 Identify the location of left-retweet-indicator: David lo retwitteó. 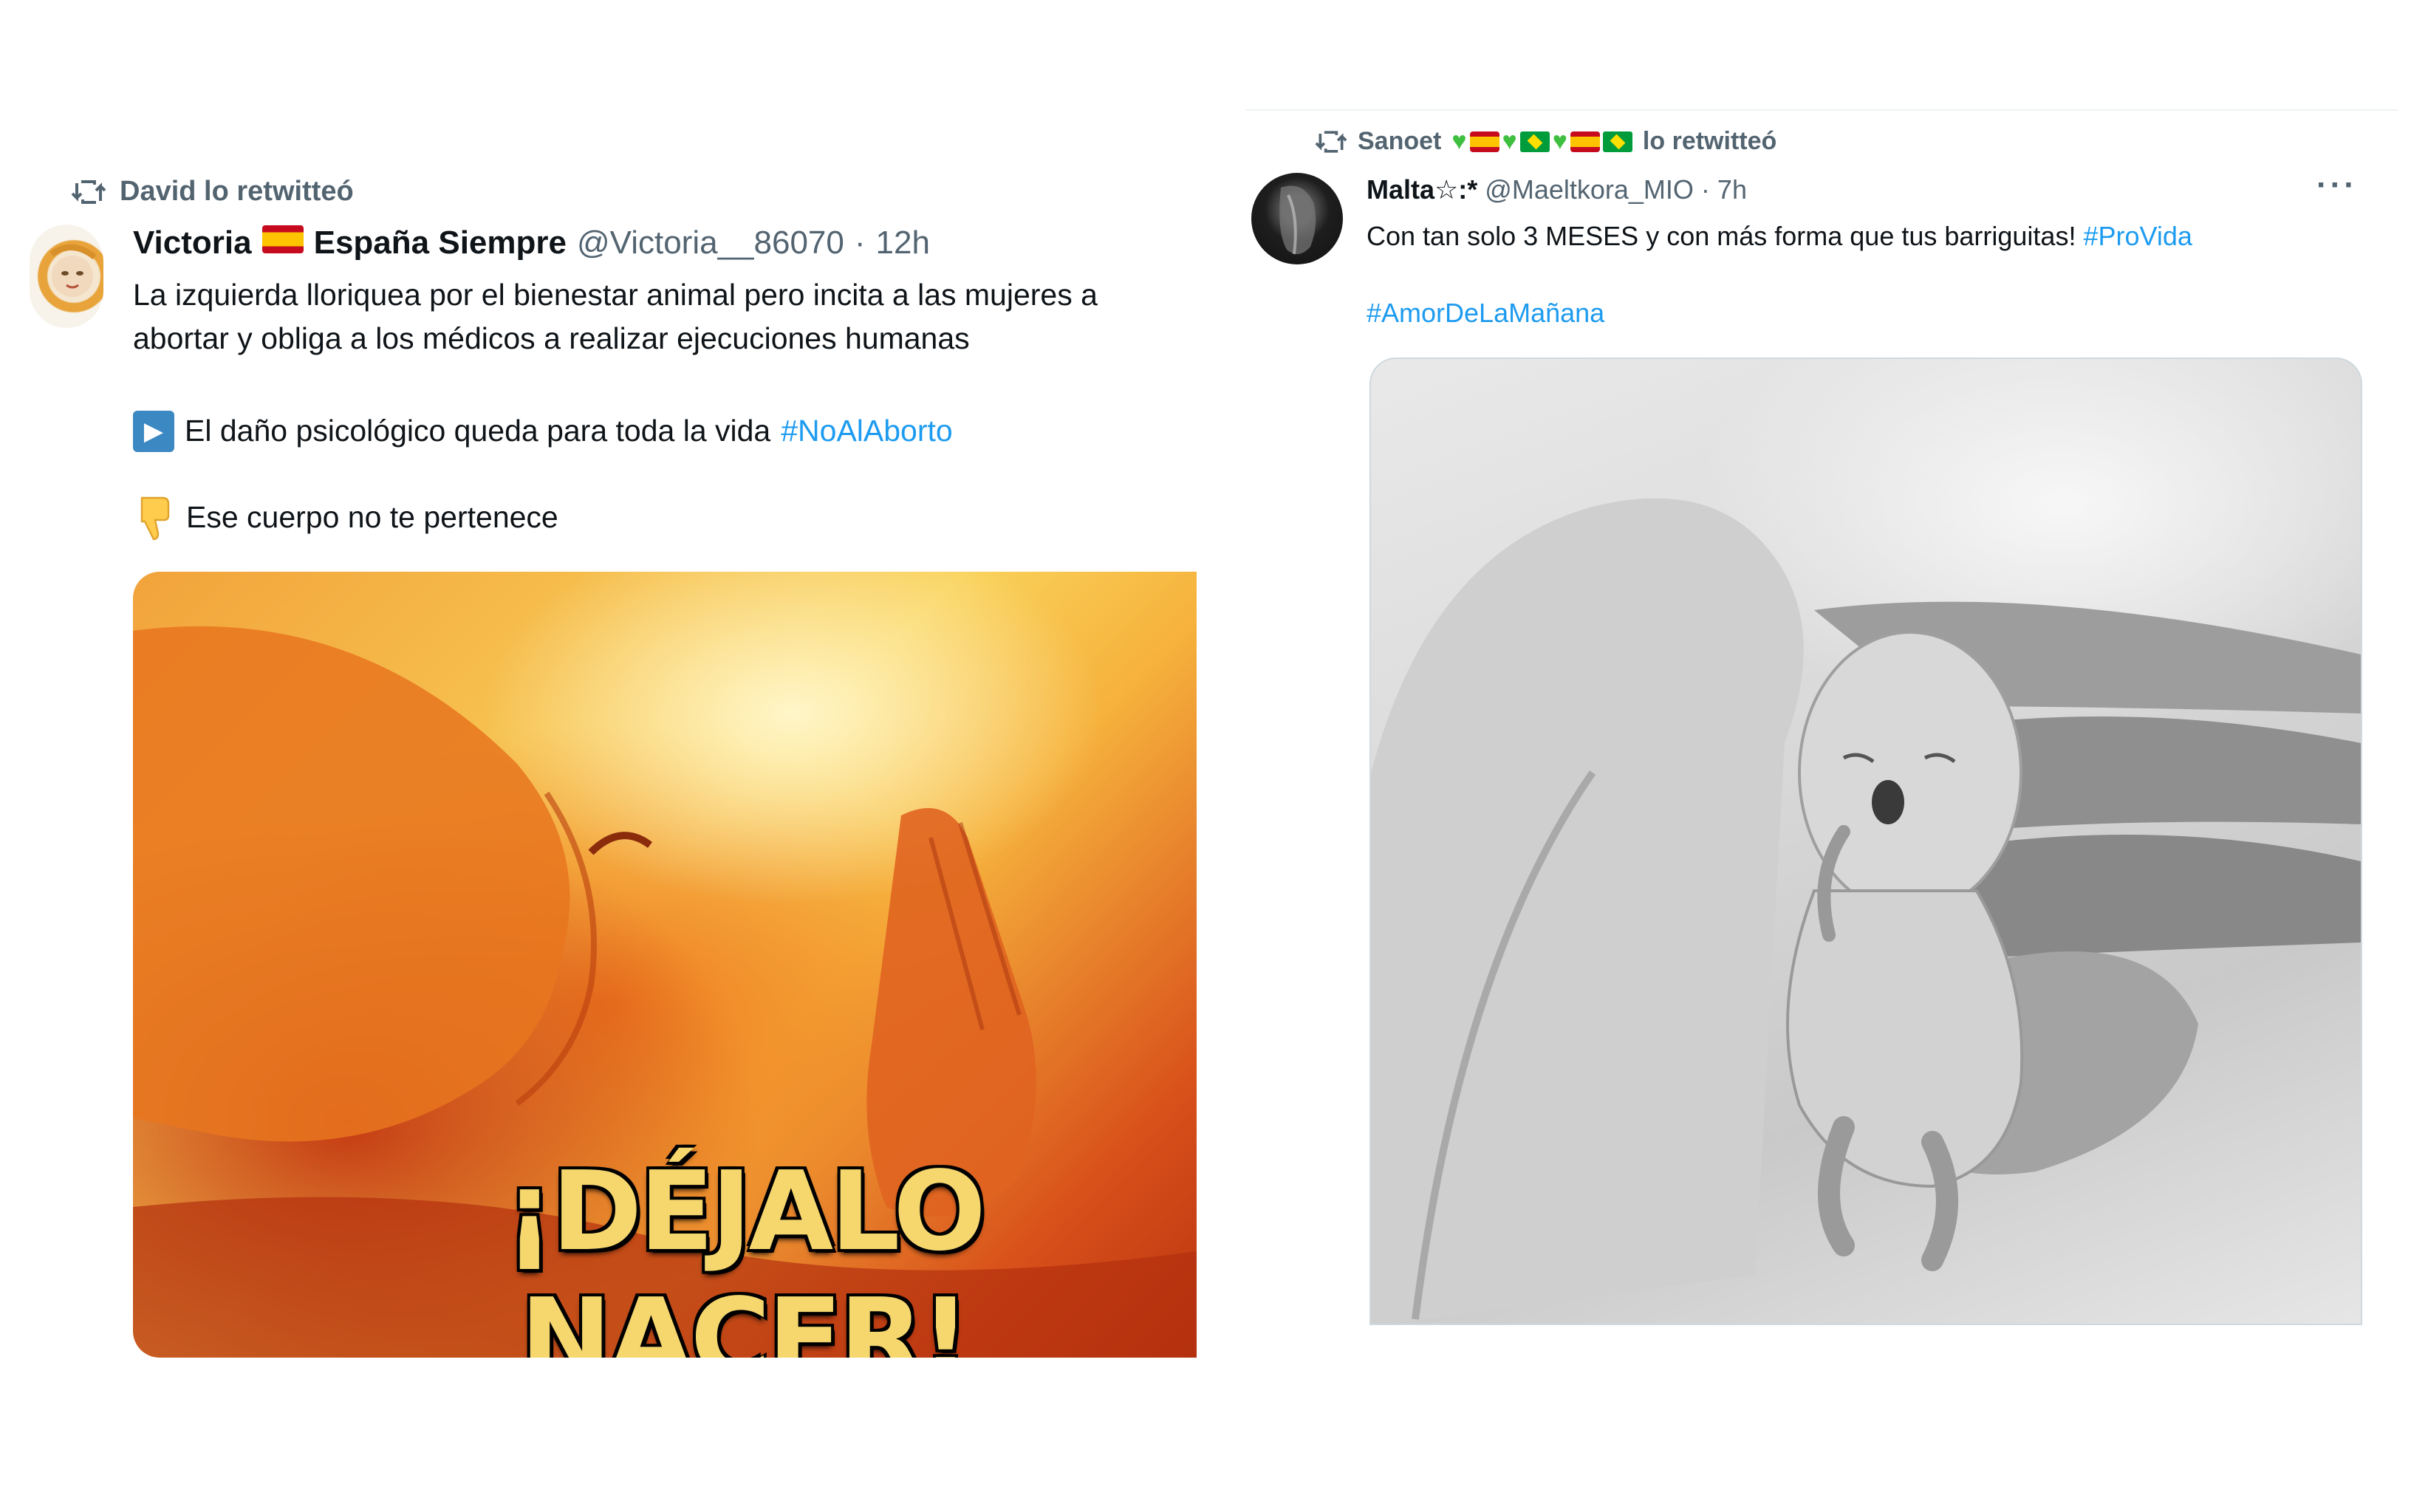
(212, 192).